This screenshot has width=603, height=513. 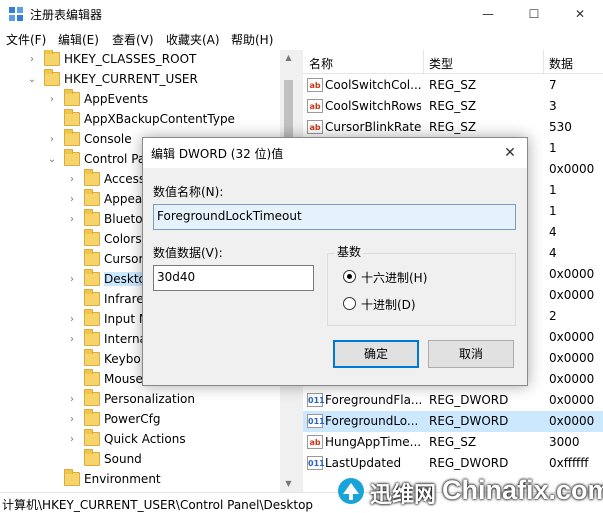 I want to click on tree-item-label: Access, so click(x=124, y=179).